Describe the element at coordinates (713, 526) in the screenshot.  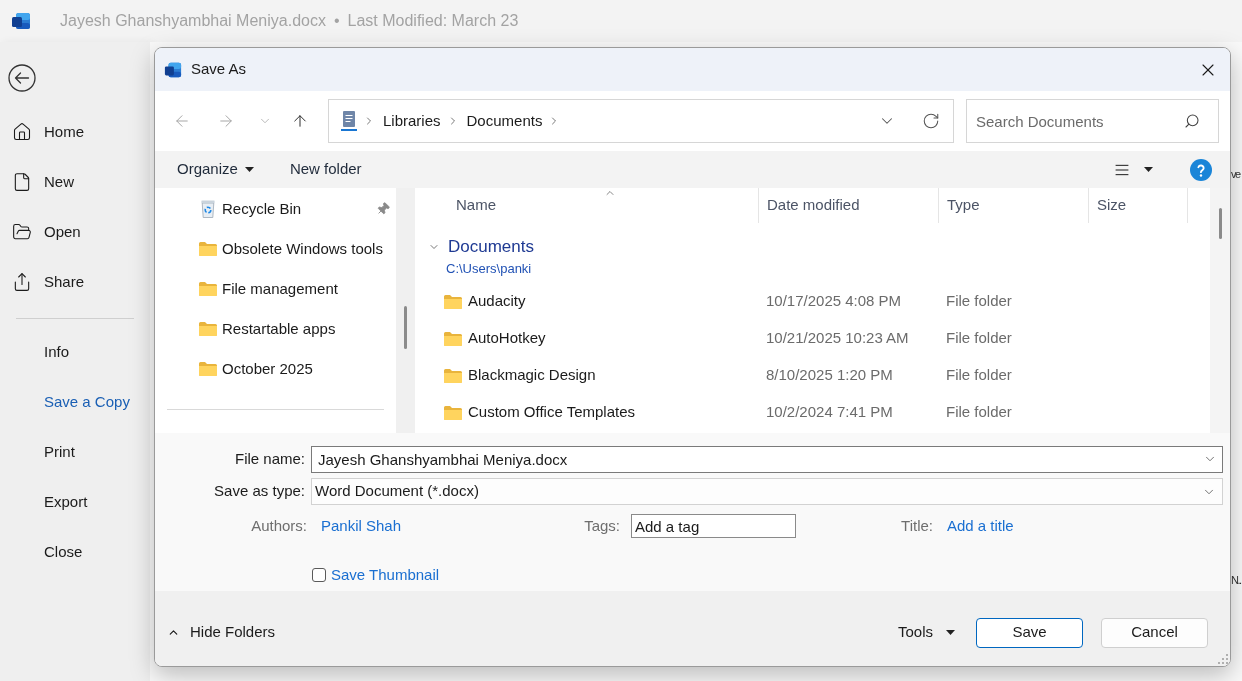
I see `tags-field: Add a tag` at that location.